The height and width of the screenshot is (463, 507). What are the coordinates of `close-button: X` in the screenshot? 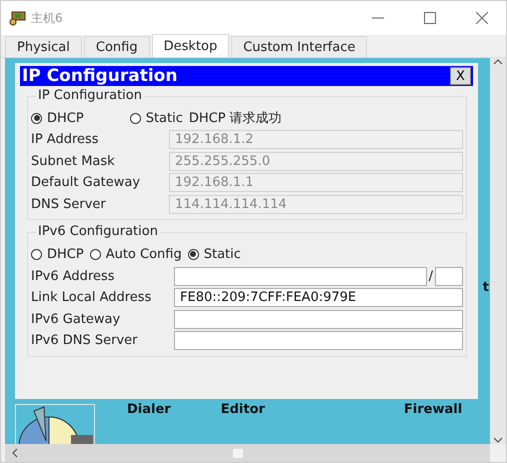 It's located at (460, 76).